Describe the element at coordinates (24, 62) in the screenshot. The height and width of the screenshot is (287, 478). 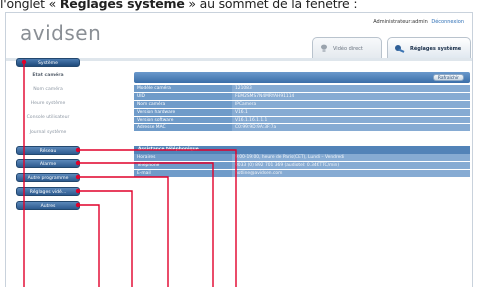
I see `callout-dot-system` at that location.